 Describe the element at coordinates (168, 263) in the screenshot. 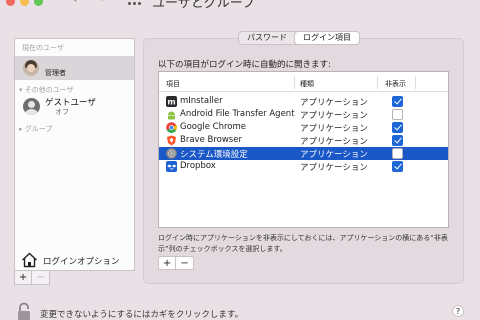

I see `add-login-item-button: +` at that location.